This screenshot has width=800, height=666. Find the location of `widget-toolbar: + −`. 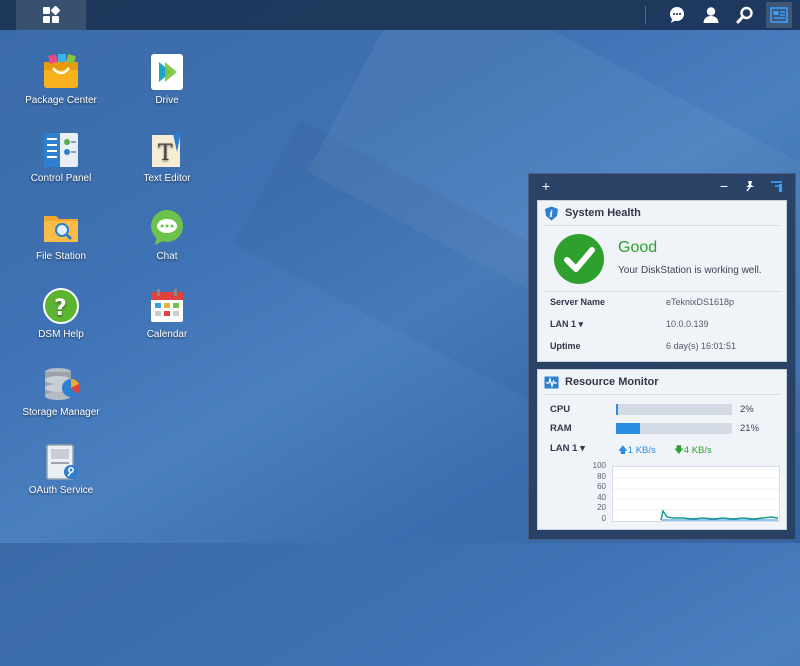

widget-toolbar: + − is located at coordinates (662, 186).